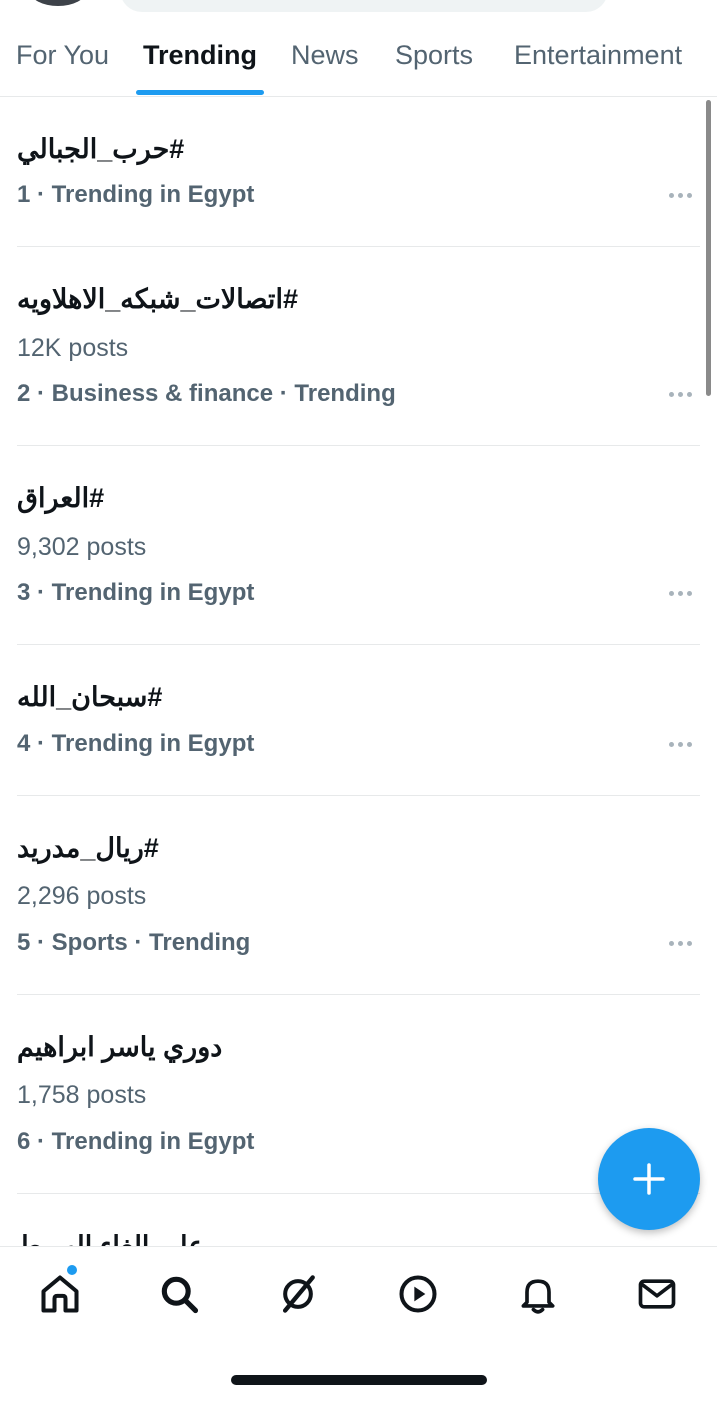 This screenshot has width=717, height=1401. I want to click on compose-post-button, so click(649, 1179).